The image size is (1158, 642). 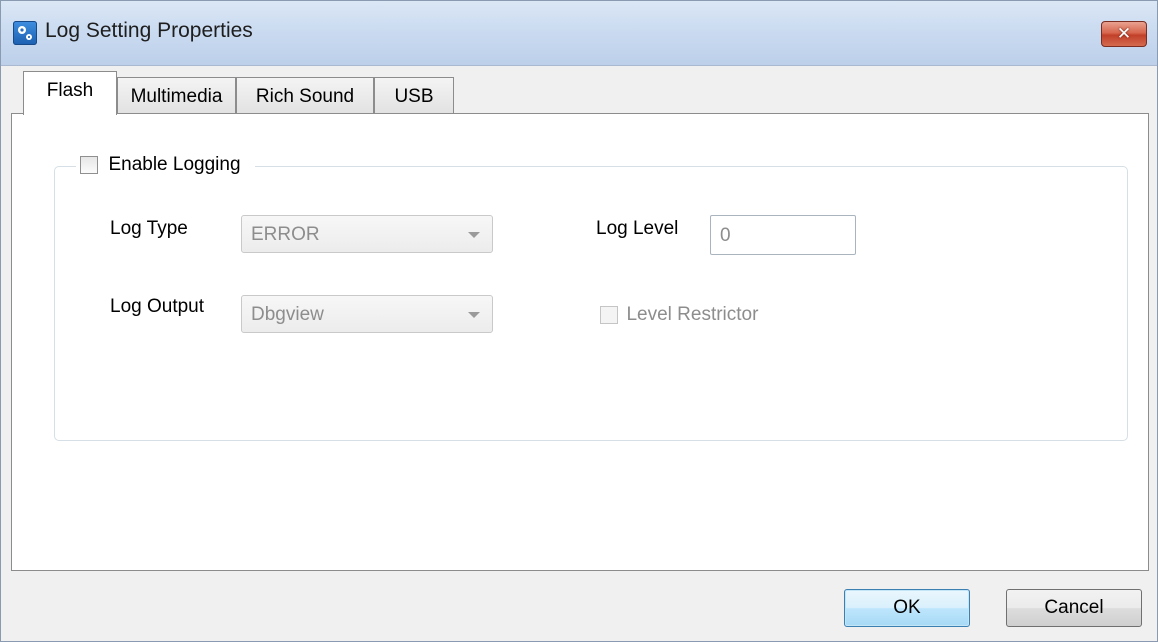 I want to click on close-button: ✕, so click(x=1124, y=34).